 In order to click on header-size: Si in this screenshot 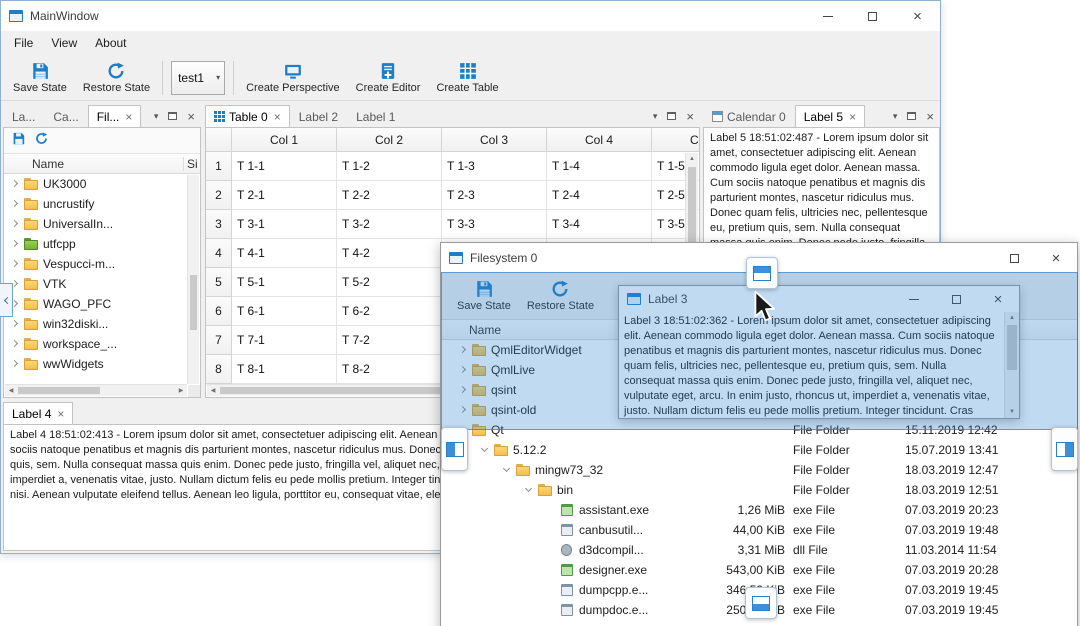, I will do `click(191, 163)`.